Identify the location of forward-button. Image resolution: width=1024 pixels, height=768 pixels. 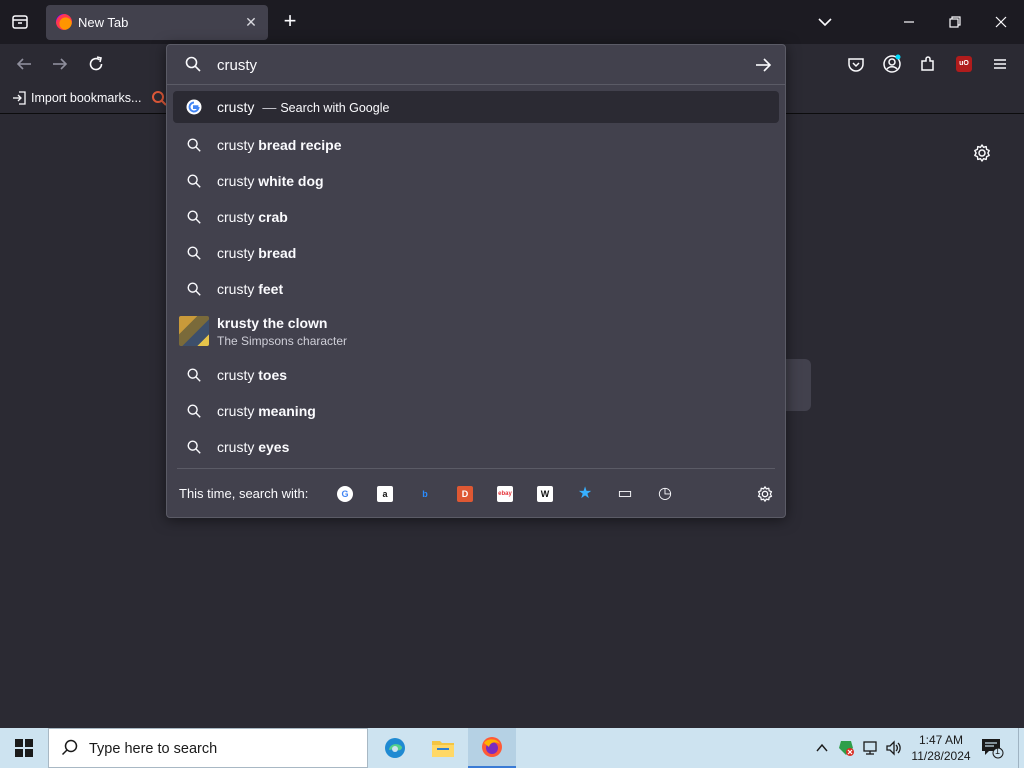
(60, 64).